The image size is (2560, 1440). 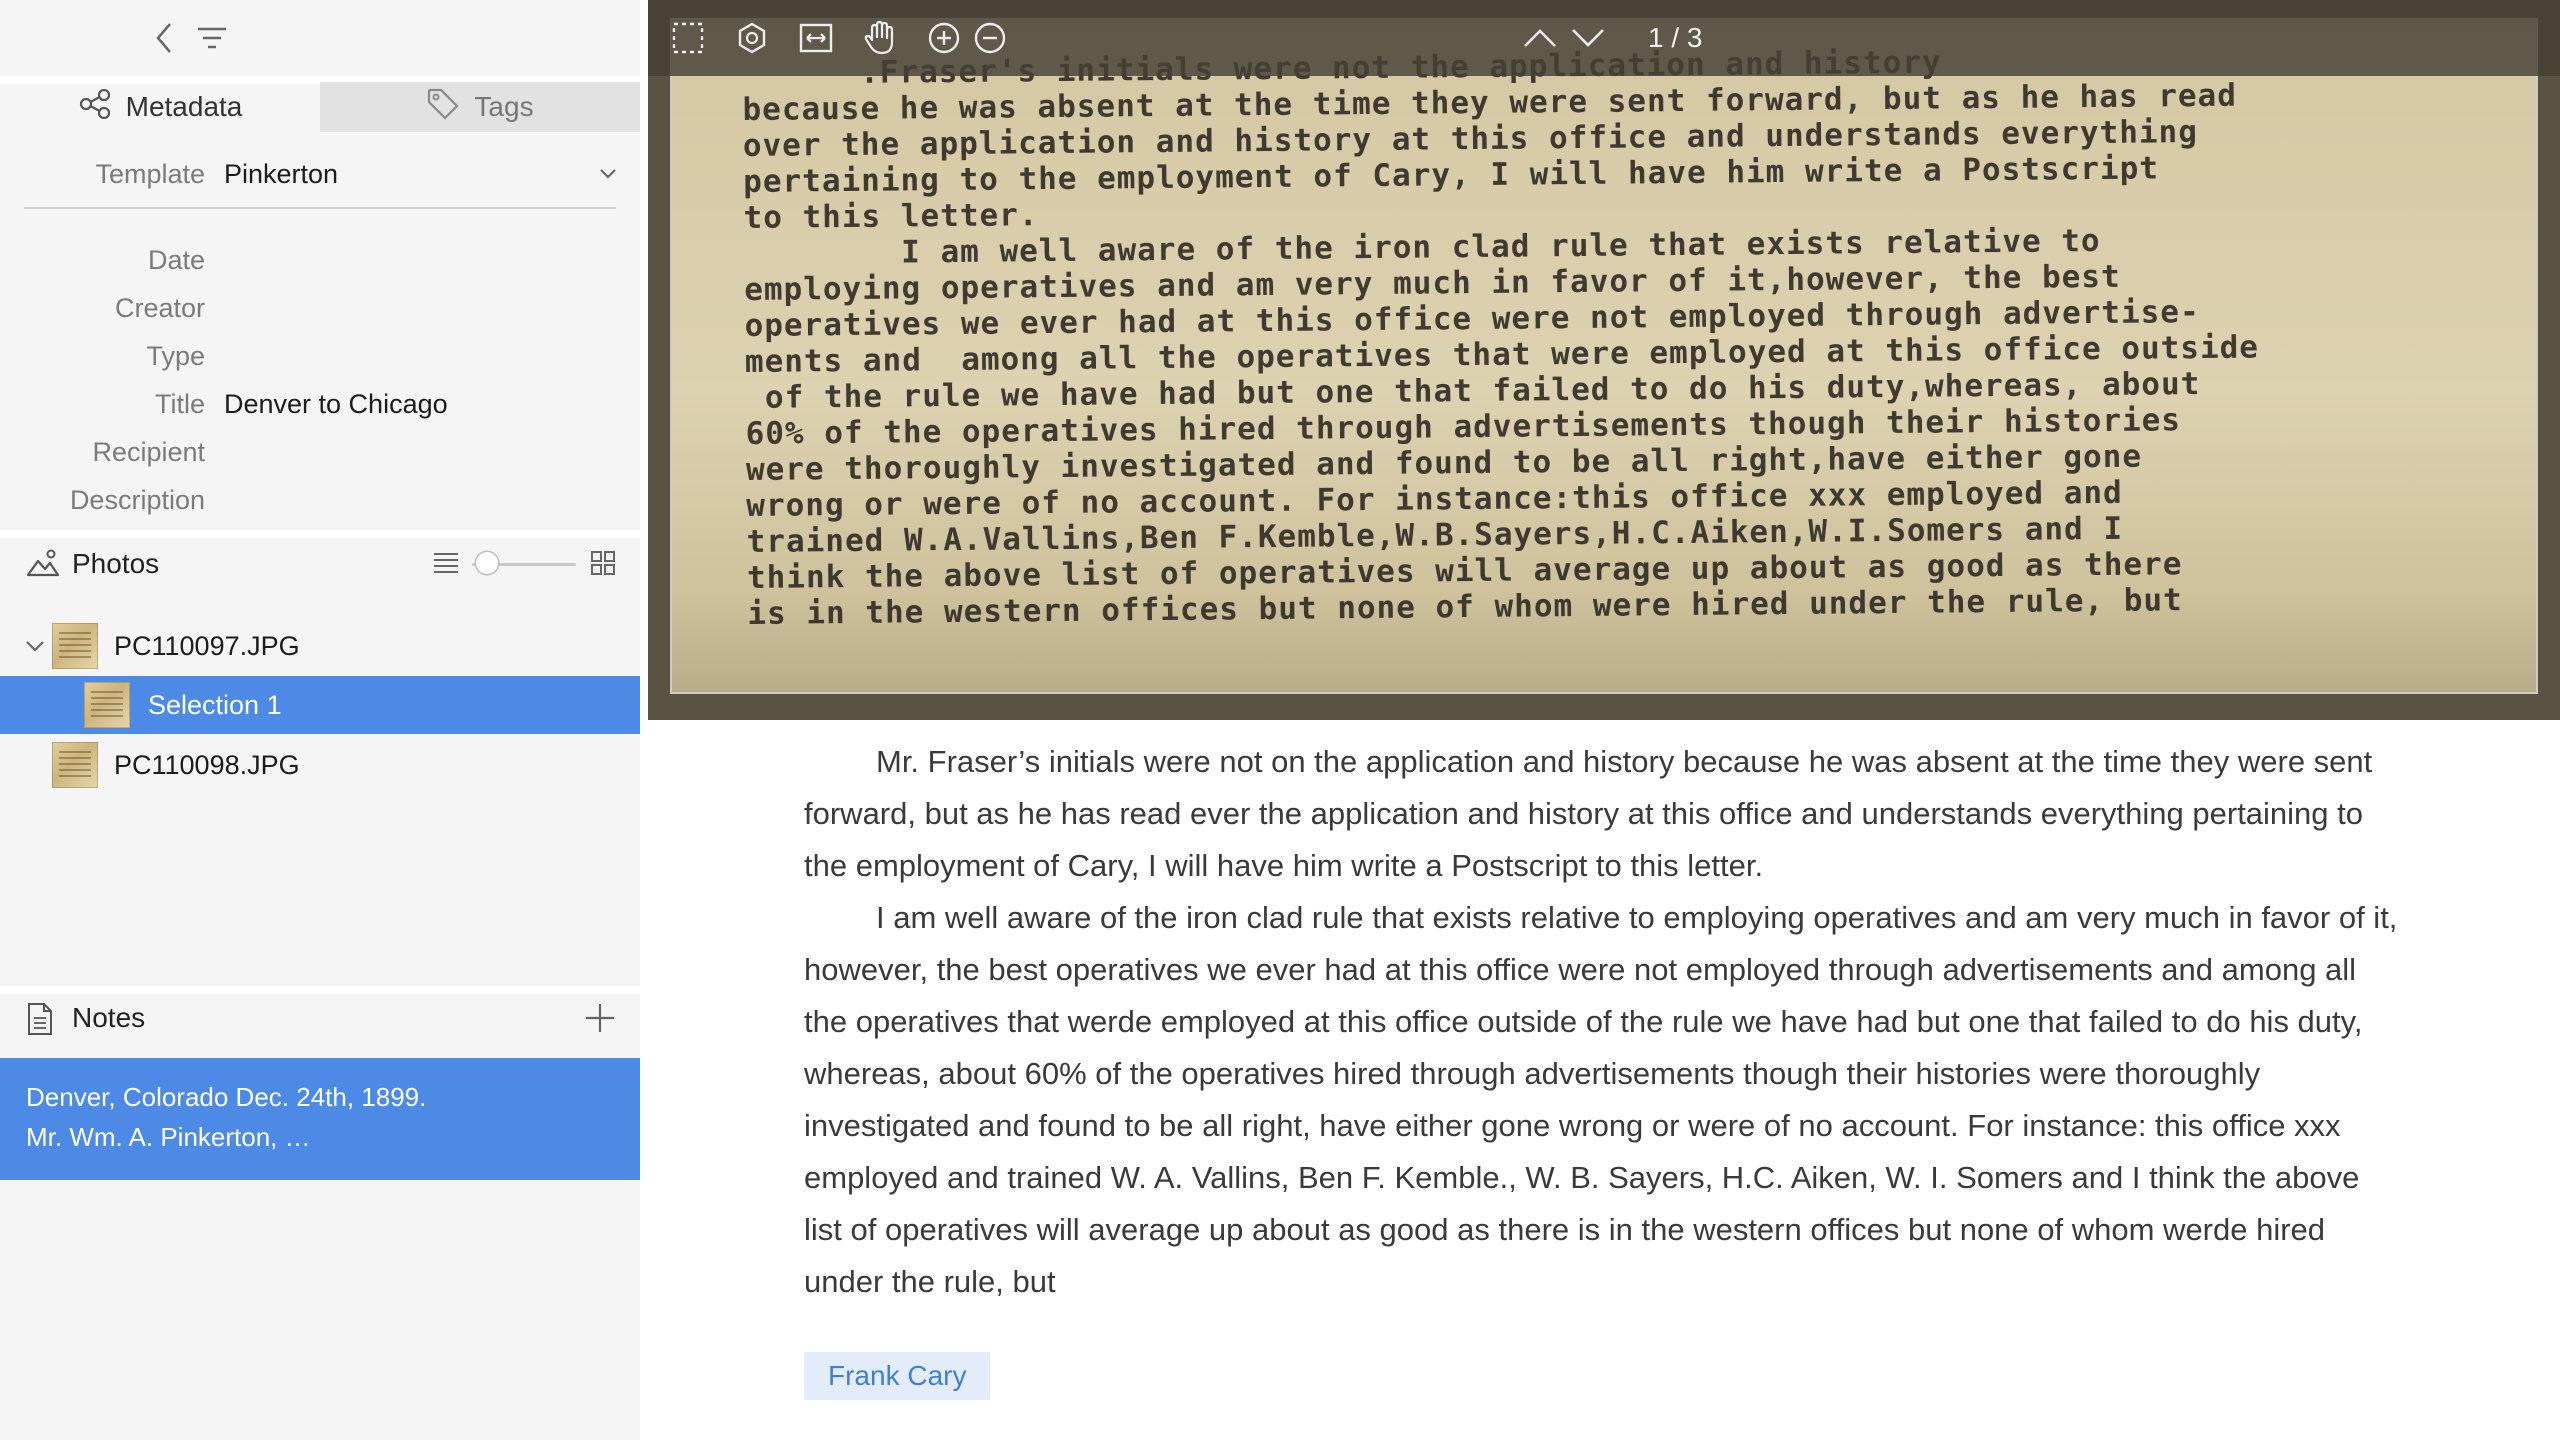 I want to click on selection-name: Selection 1, so click(x=215, y=705).